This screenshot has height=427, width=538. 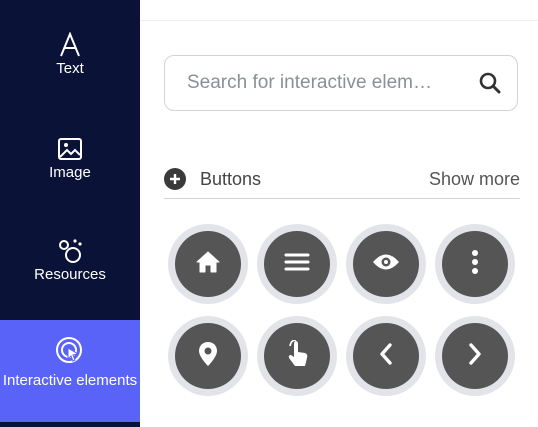 I want to click on search-icon, so click(x=490, y=83).